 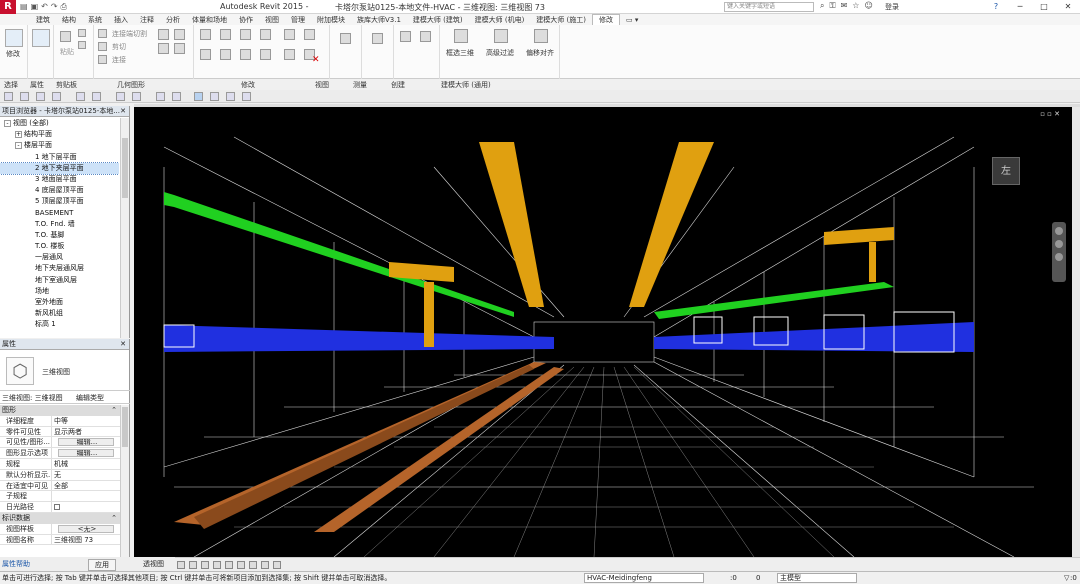 I want to click on scale-icon, so click(x=289, y=54).